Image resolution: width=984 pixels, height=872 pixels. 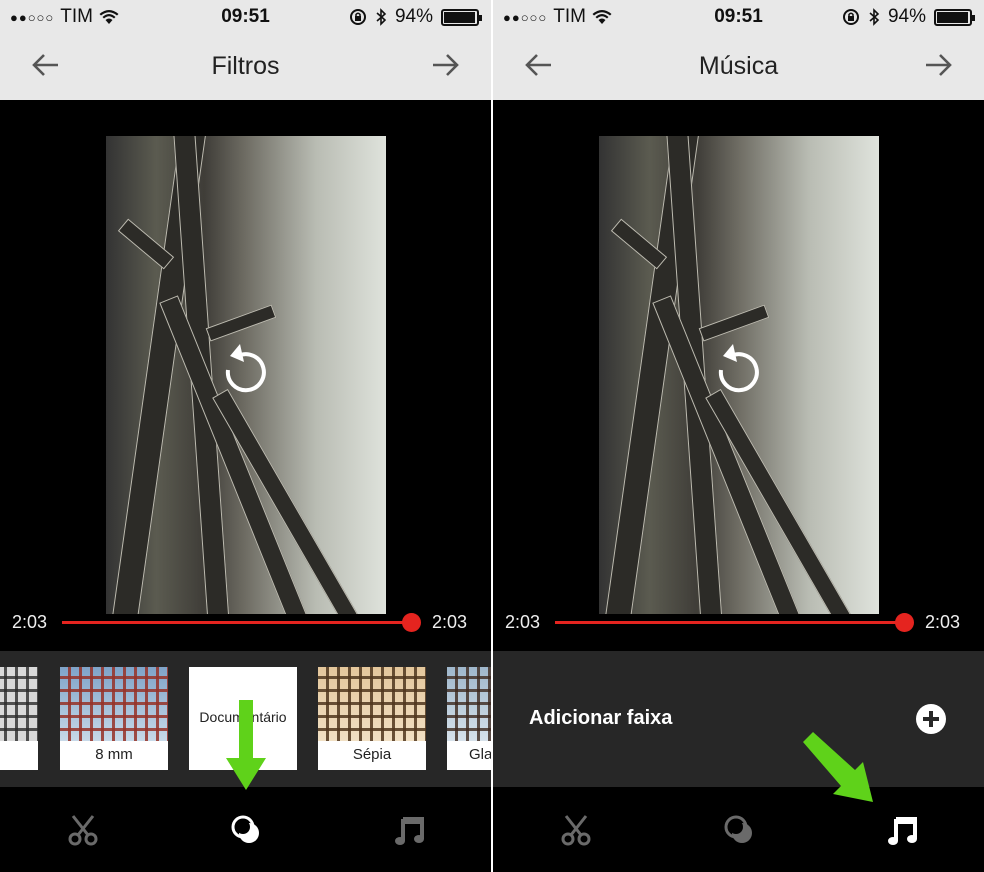 I want to click on filter-label: Sépia, so click(x=372, y=754).